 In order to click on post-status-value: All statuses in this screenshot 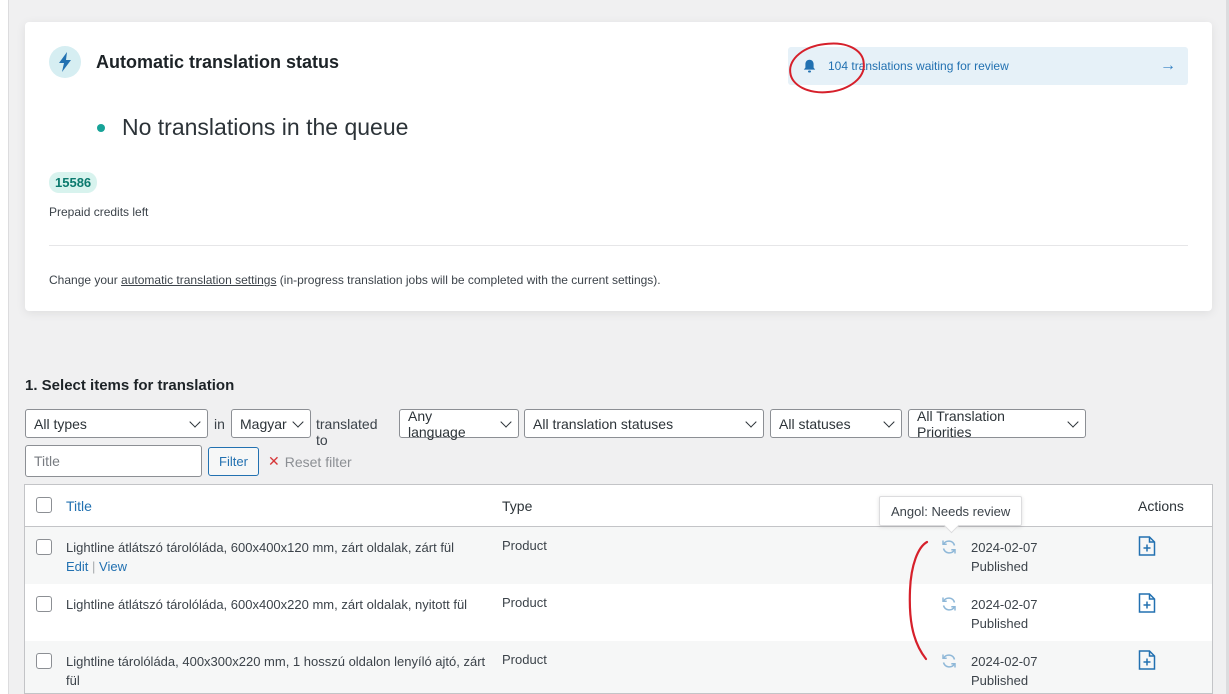, I will do `click(815, 423)`.